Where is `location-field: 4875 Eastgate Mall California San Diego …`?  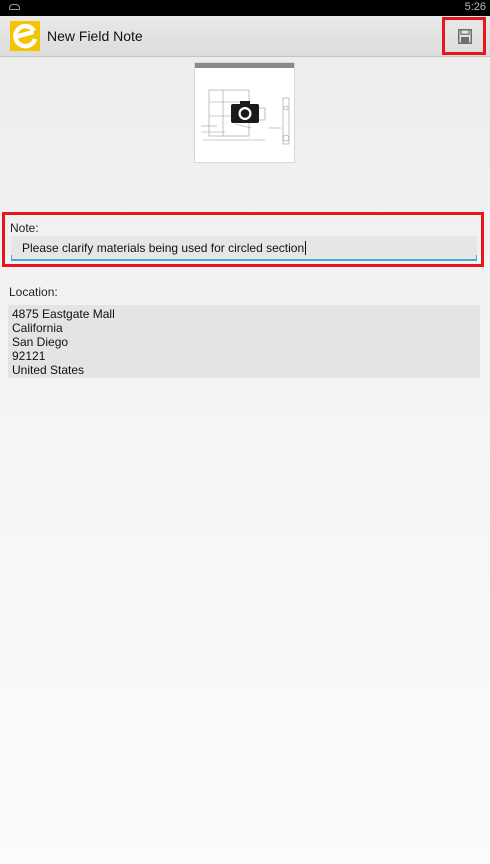
location-field: 4875 Eastgate Mall California San Diego … is located at coordinates (244, 341).